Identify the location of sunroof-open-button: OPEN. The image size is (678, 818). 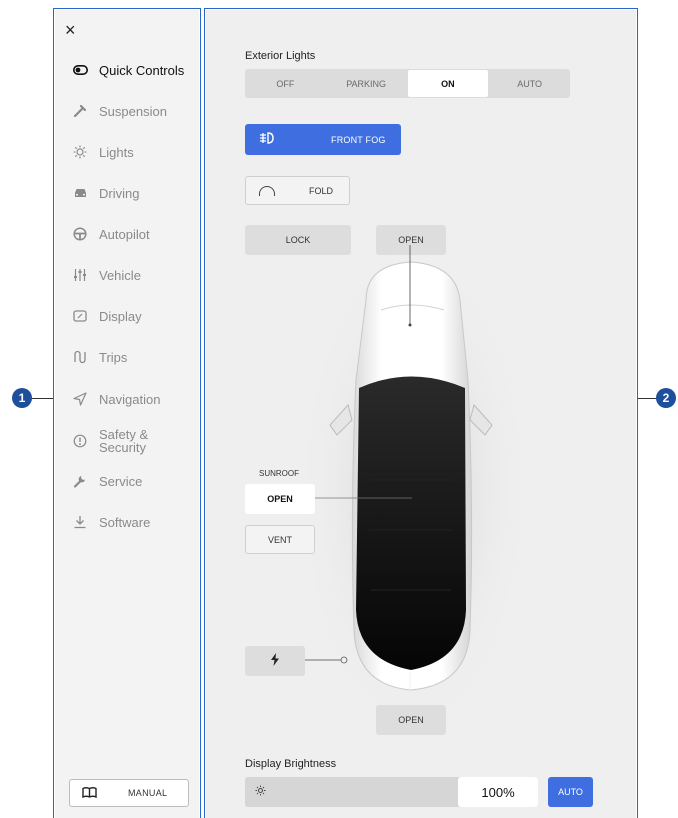
(280, 499).